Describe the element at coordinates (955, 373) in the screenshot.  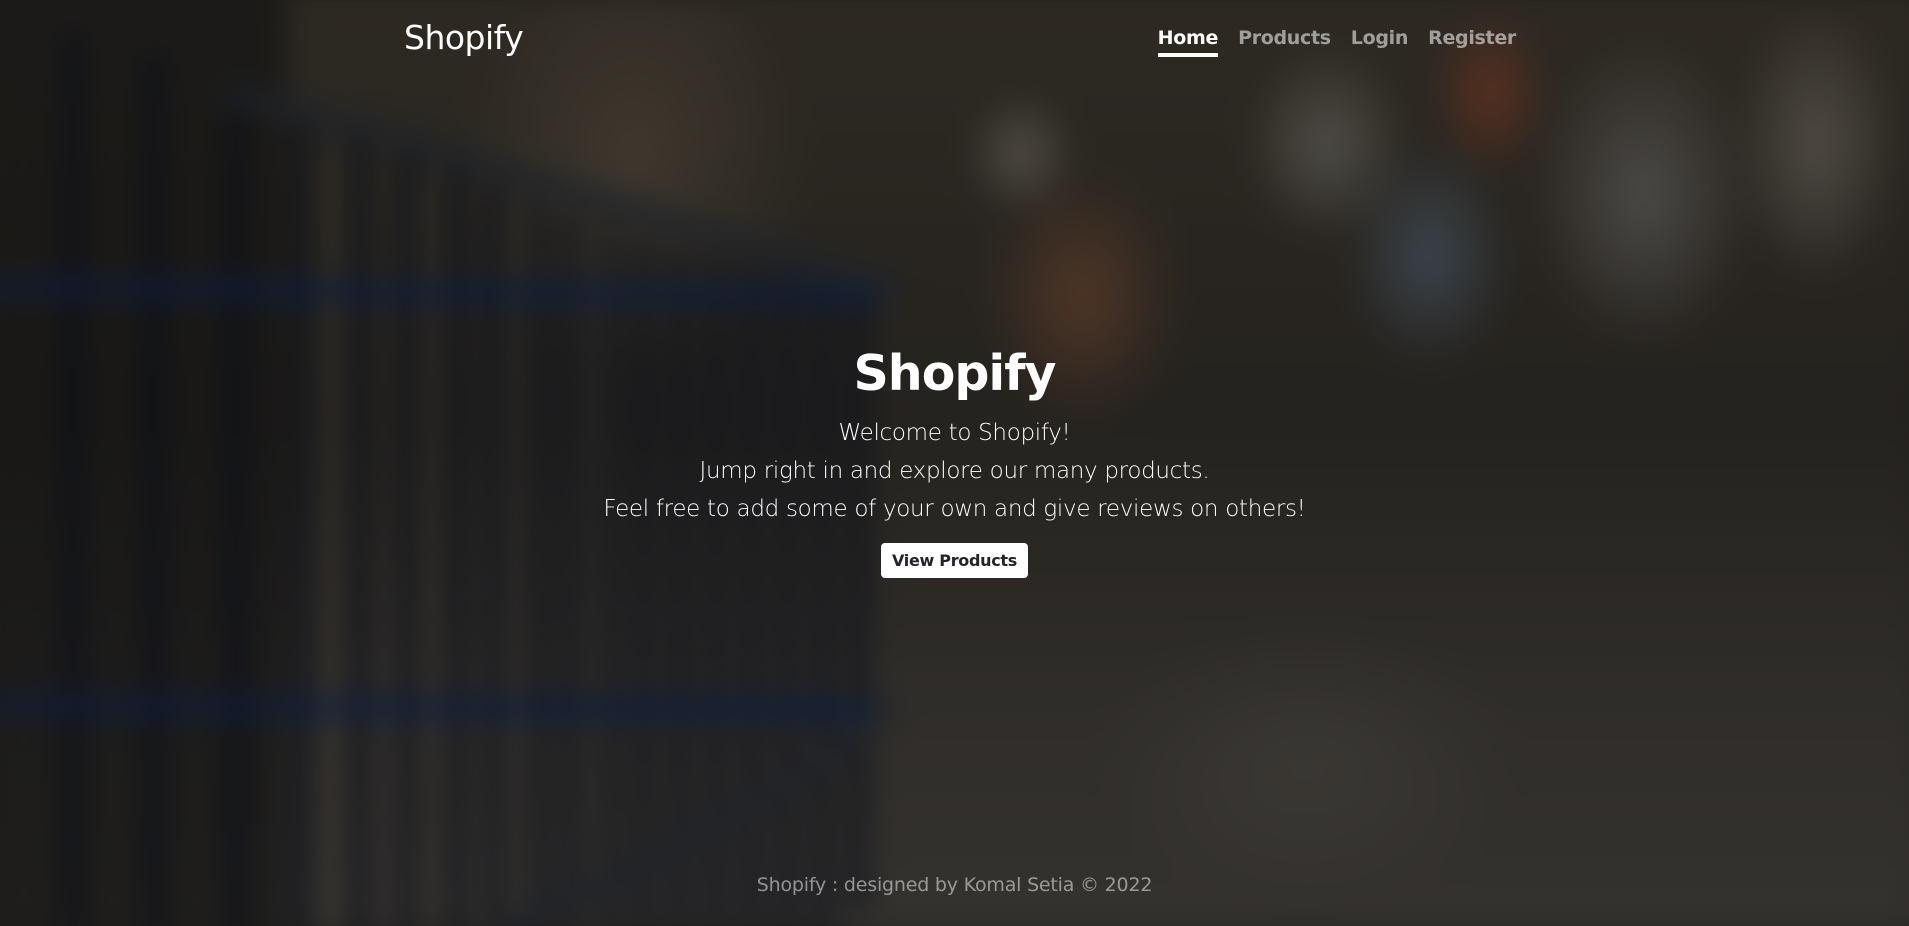
I see `hero-title: Shopify` at that location.